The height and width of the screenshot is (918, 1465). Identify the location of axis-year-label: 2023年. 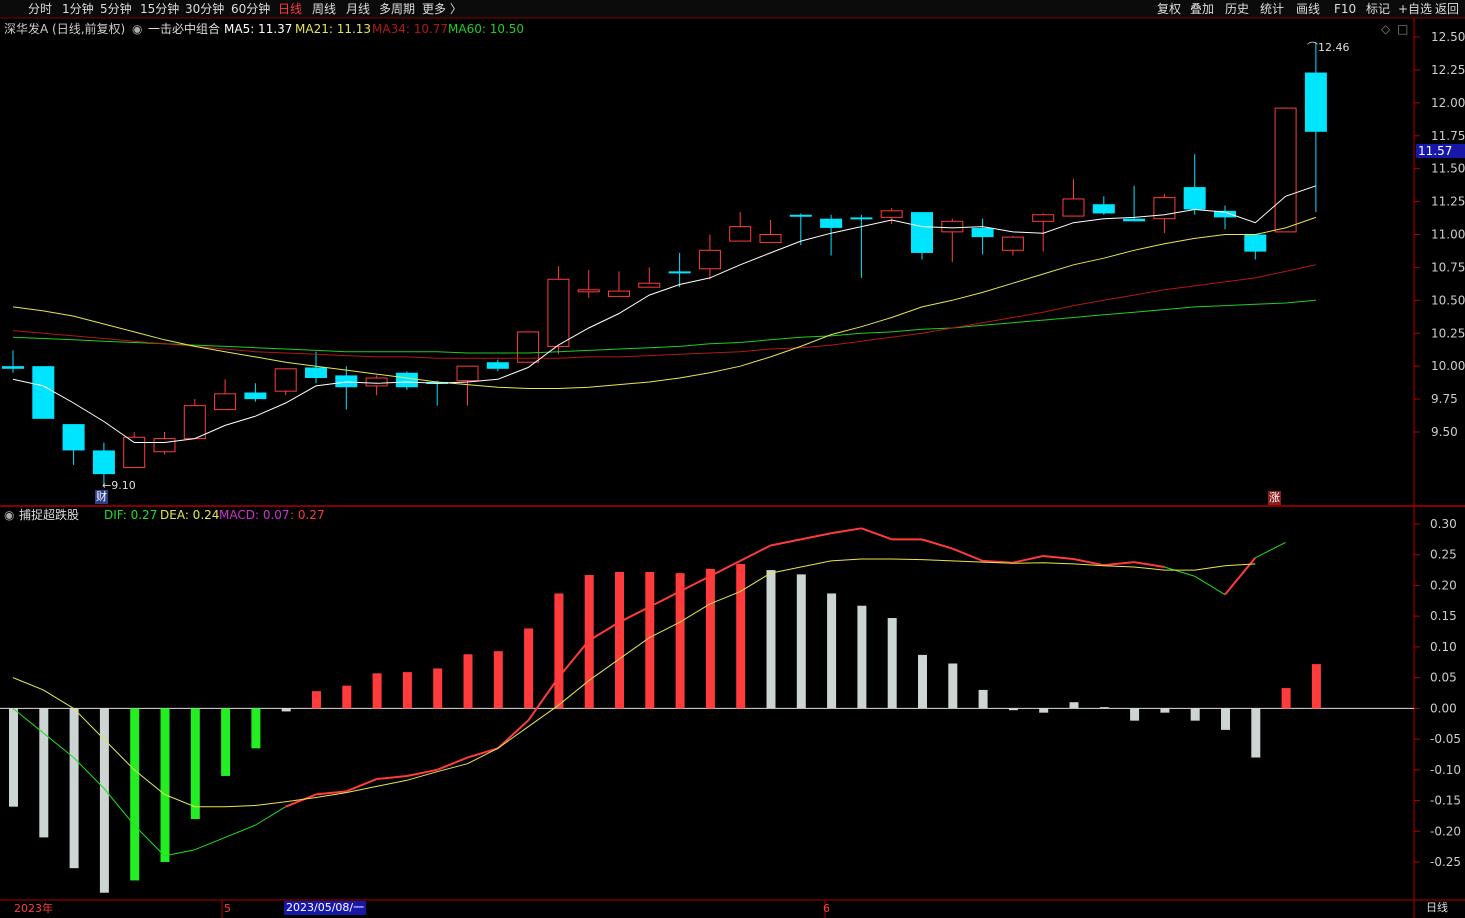
(33, 908).